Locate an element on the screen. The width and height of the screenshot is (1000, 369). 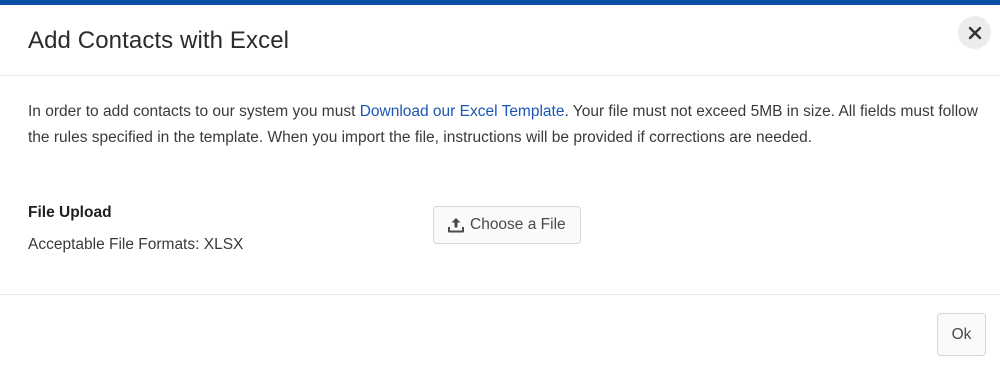
download-template-link: Download our Excel Template is located at coordinates (462, 111).